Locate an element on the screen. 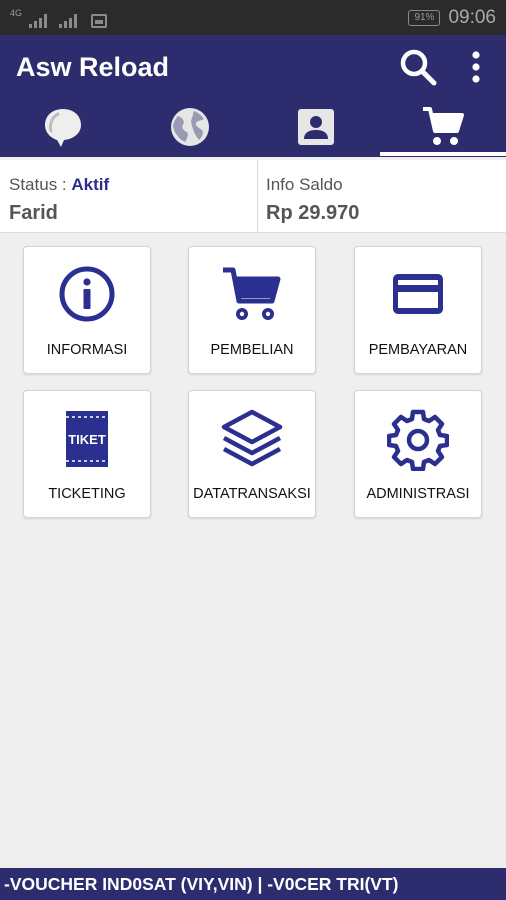 This screenshot has width=506, height=900. layers-icon is located at coordinates (252, 438).